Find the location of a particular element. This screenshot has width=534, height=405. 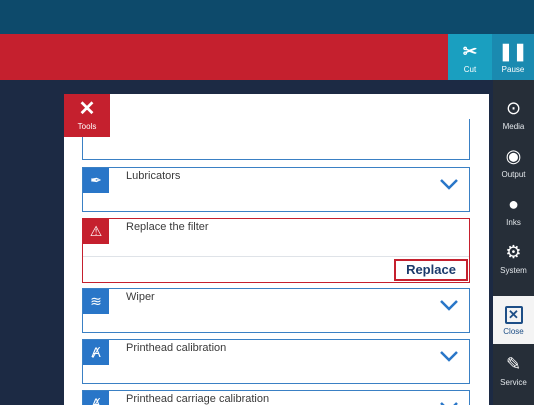

list-item-printhead-calibration: Ⱥ Printhead calibration is located at coordinates (276, 361).